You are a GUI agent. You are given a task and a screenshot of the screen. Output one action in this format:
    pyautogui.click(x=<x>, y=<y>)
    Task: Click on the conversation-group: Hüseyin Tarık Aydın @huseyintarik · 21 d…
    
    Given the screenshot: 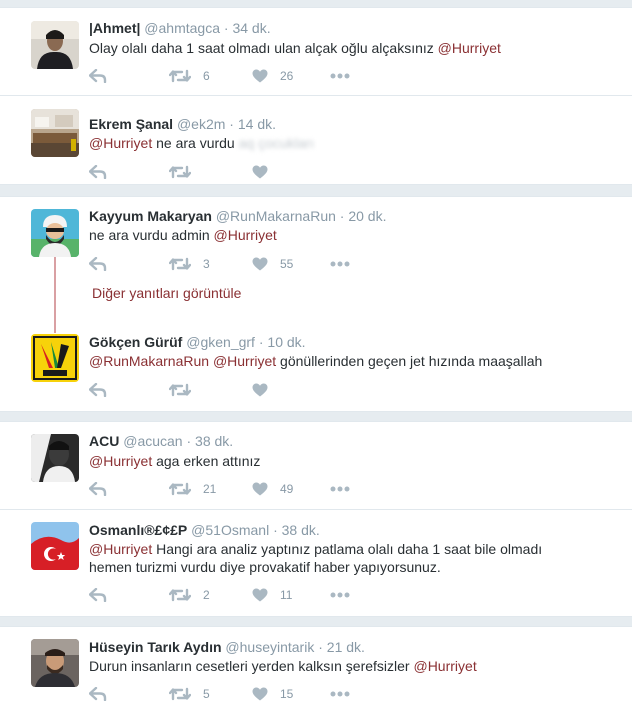 What is the action you would take?
    pyautogui.click(x=316, y=673)
    